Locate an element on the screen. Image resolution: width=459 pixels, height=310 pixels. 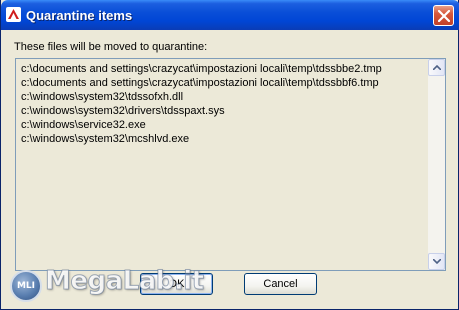
window-title: Quarantine items is located at coordinates (79, 15).